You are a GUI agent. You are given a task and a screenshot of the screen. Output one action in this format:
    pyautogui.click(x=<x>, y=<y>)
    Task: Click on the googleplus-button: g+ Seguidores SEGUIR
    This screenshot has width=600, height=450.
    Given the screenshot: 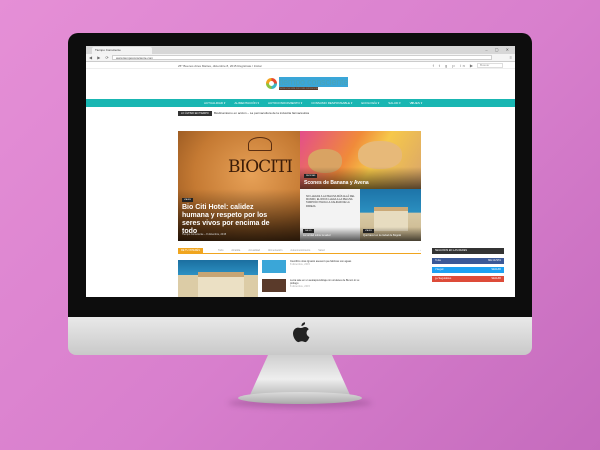 What is the action you would take?
    pyautogui.click(x=468, y=279)
    